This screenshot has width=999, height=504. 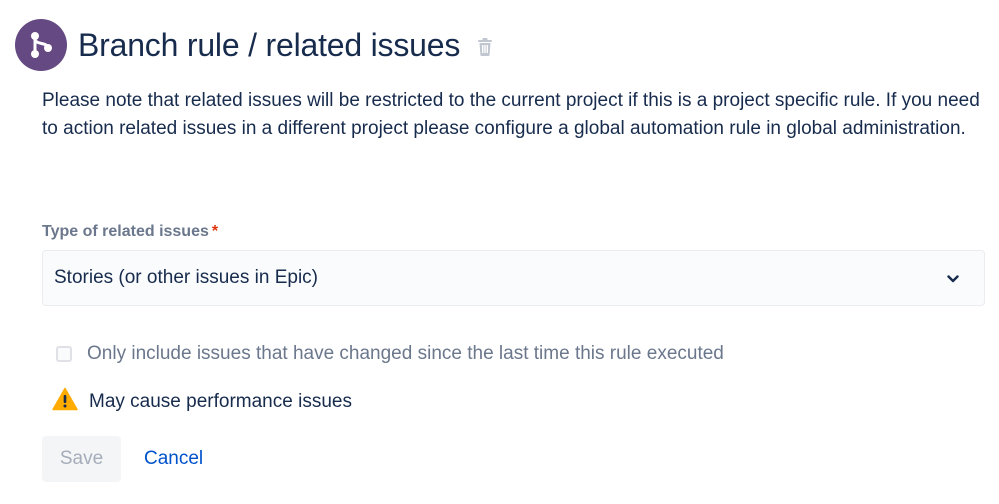 I want to click on field-label-text: Type of related issues, so click(x=125, y=231).